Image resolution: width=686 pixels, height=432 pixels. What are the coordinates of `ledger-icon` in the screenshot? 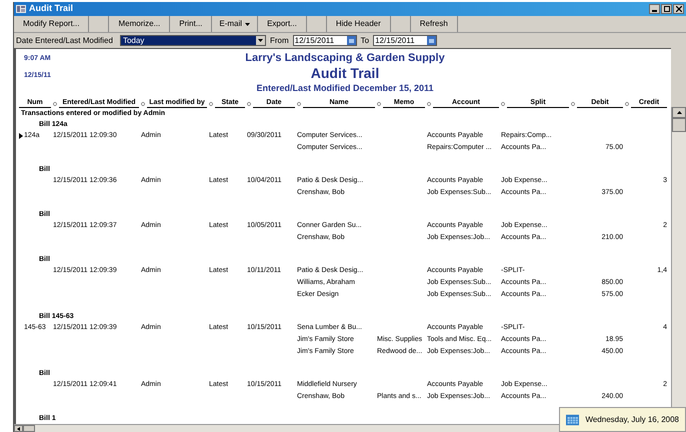 It's located at (21, 9).